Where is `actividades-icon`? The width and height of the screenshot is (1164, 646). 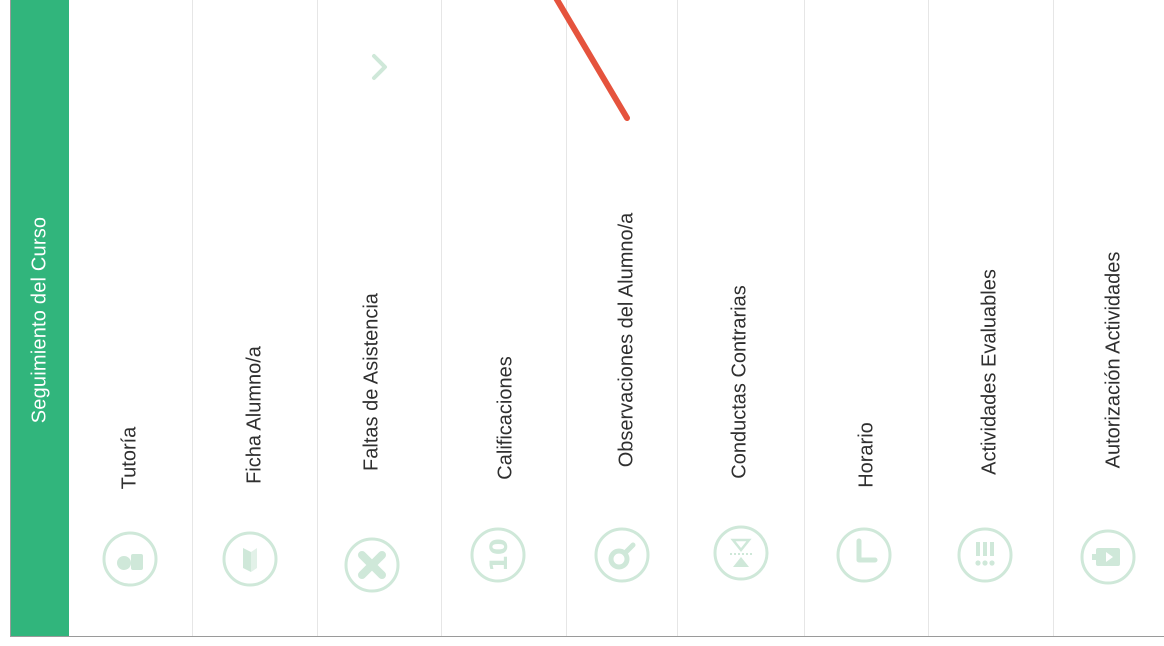 actividades-icon is located at coordinates (985, 555).